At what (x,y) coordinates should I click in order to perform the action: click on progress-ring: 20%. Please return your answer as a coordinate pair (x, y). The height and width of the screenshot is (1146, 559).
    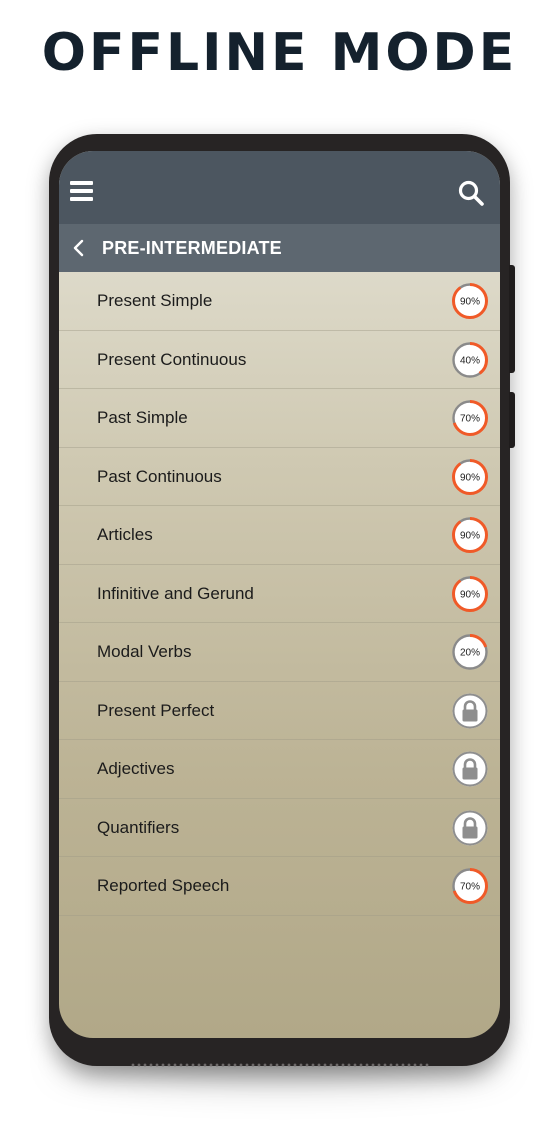
    Looking at the image, I should click on (470, 652).